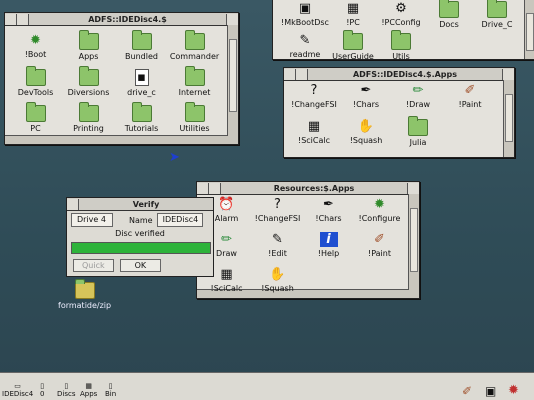 The image size is (534, 400). I want to click on progress-fill, so click(141, 248).